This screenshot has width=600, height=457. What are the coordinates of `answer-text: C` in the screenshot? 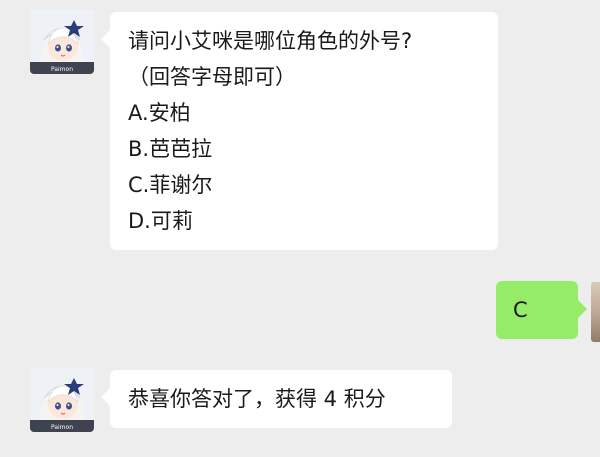 It's located at (520, 310).